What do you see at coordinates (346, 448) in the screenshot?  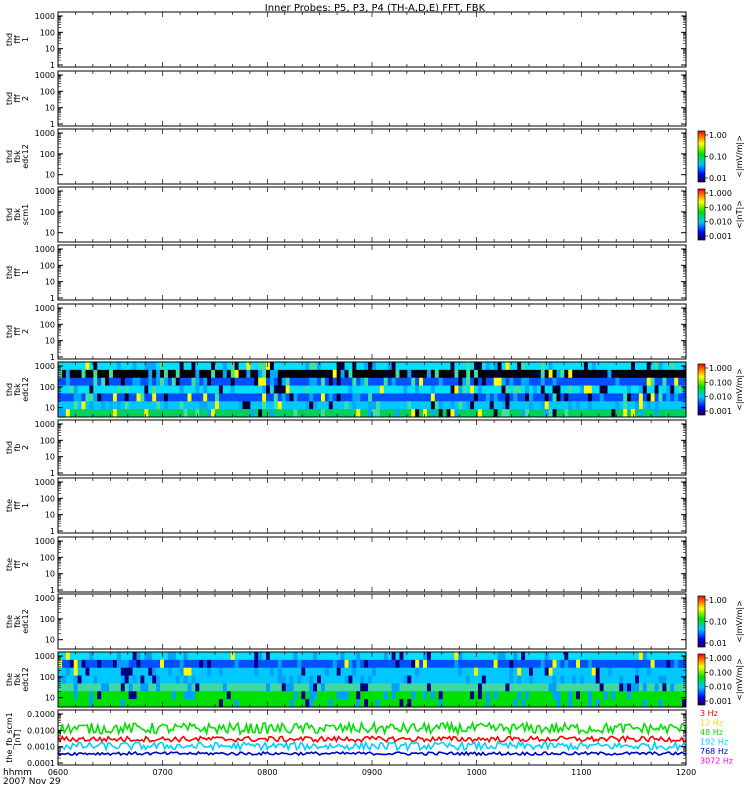 I see `panel: 1000100101thd fb 2` at bounding box center [346, 448].